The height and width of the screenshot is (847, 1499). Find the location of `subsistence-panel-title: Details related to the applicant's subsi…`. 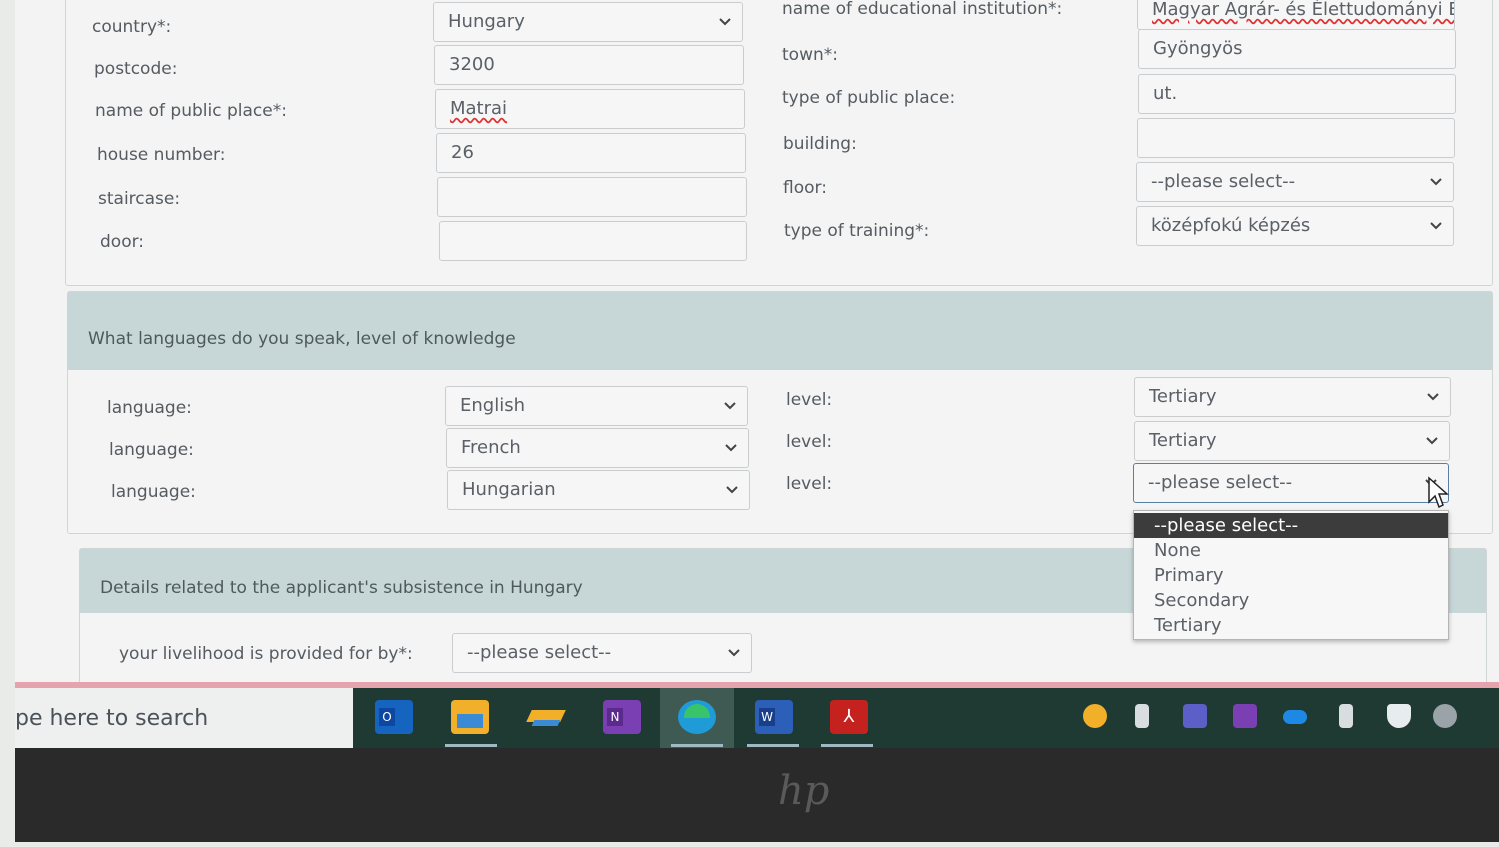

subsistence-panel-title: Details related to the applicant's subsi… is located at coordinates (341, 588).